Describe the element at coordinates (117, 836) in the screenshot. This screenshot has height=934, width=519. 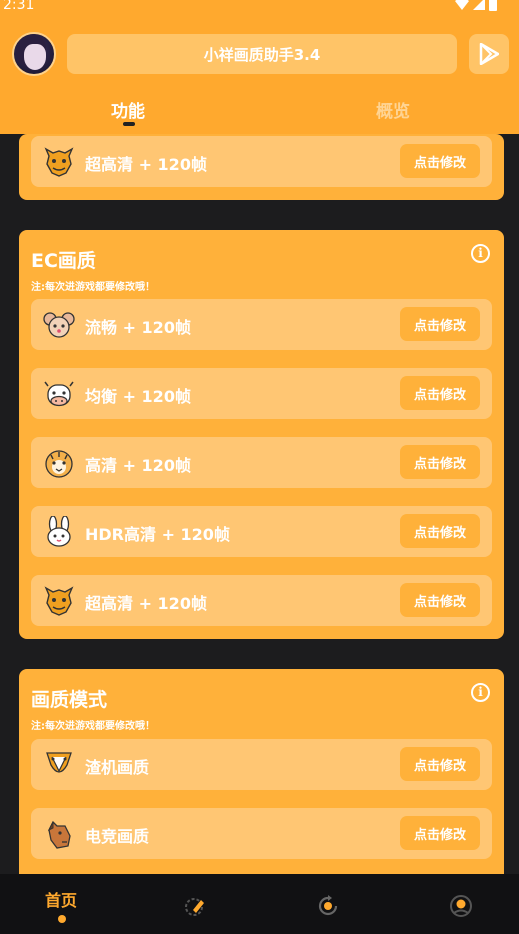
I see `row-label: 电竞画质` at that location.